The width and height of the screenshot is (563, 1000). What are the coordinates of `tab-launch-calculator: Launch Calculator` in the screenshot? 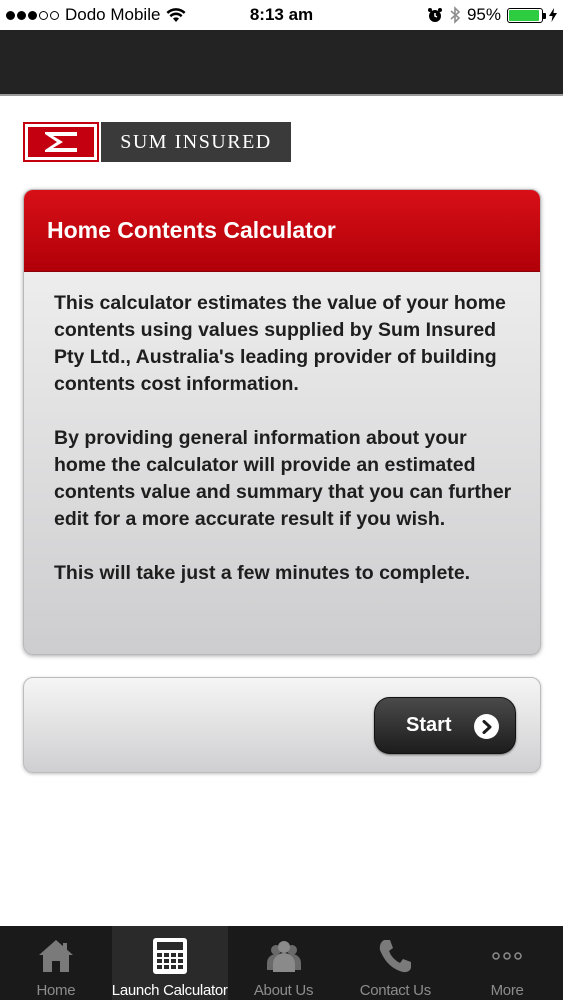 It's located at (169, 963).